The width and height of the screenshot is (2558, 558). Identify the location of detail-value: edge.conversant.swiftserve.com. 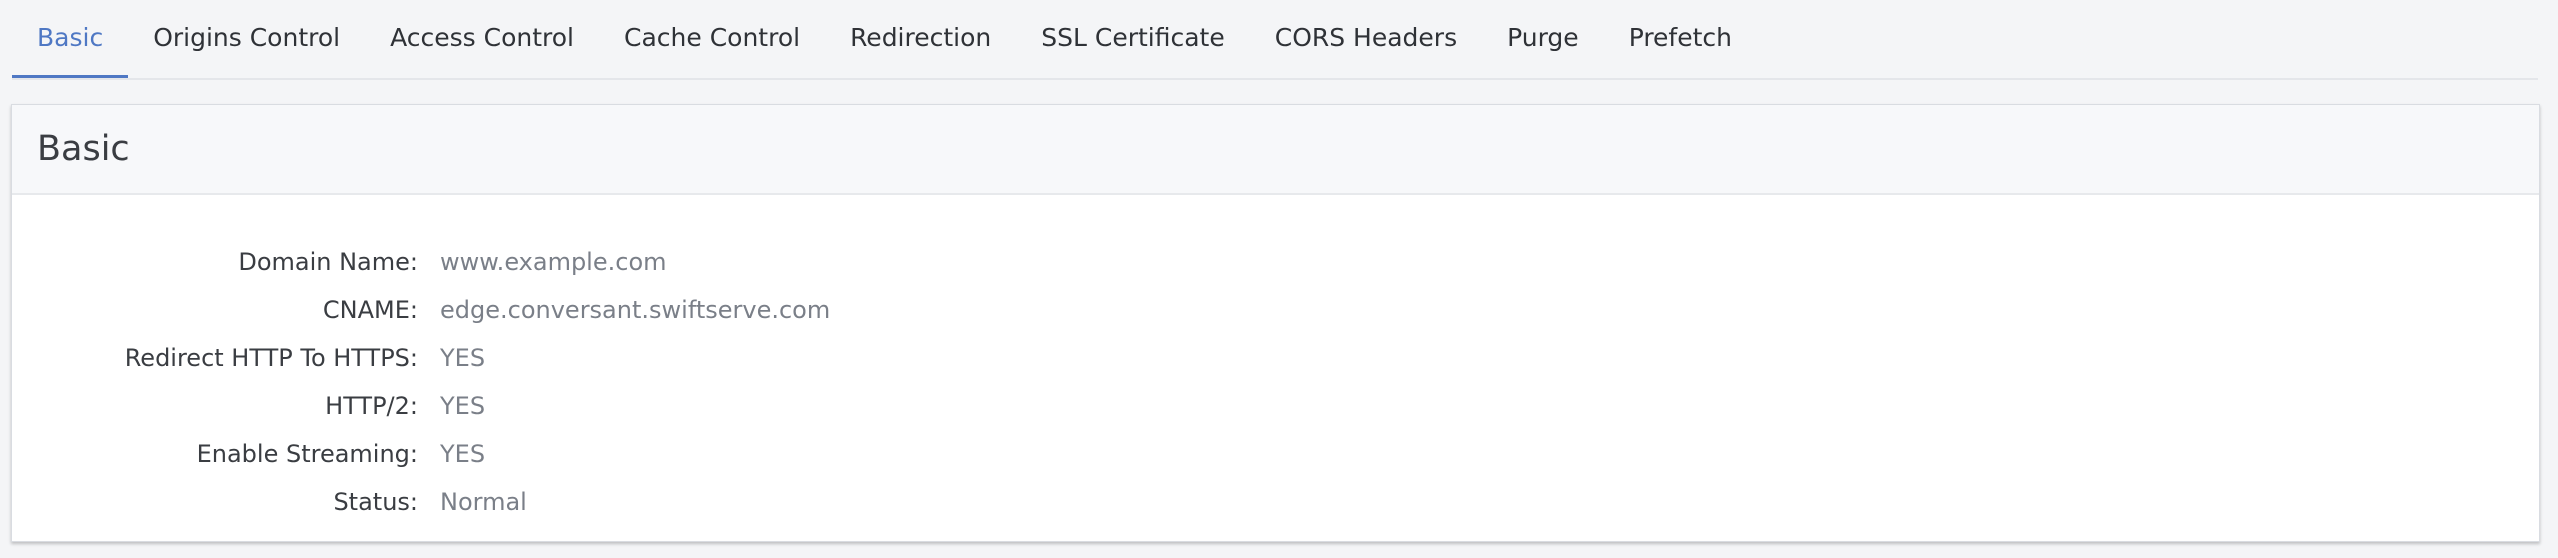
(635, 310).